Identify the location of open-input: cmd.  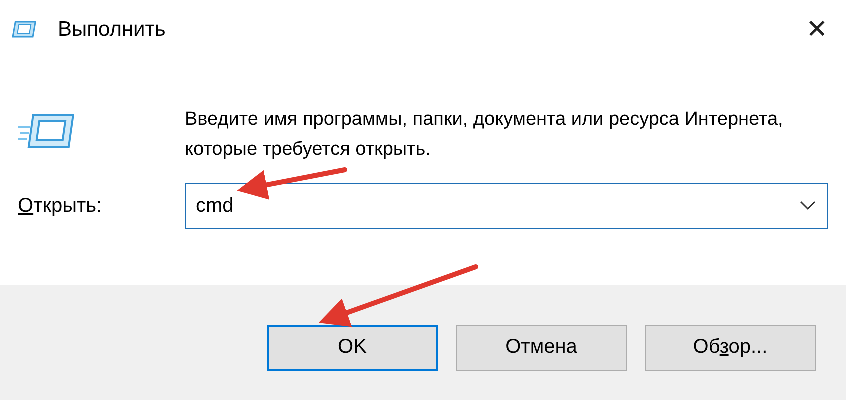
(506, 206).